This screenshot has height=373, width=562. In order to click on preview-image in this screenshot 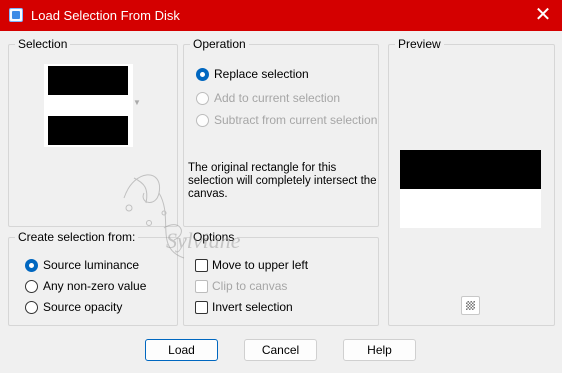, I will do `click(470, 189)`.